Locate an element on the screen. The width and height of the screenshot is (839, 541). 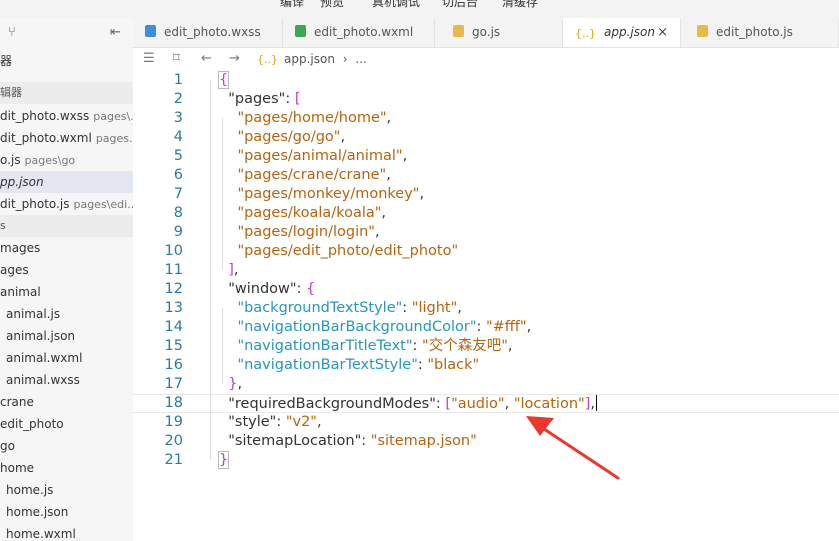
collapse-panel-icon: ⇤ is located at coordinates (115, 32).